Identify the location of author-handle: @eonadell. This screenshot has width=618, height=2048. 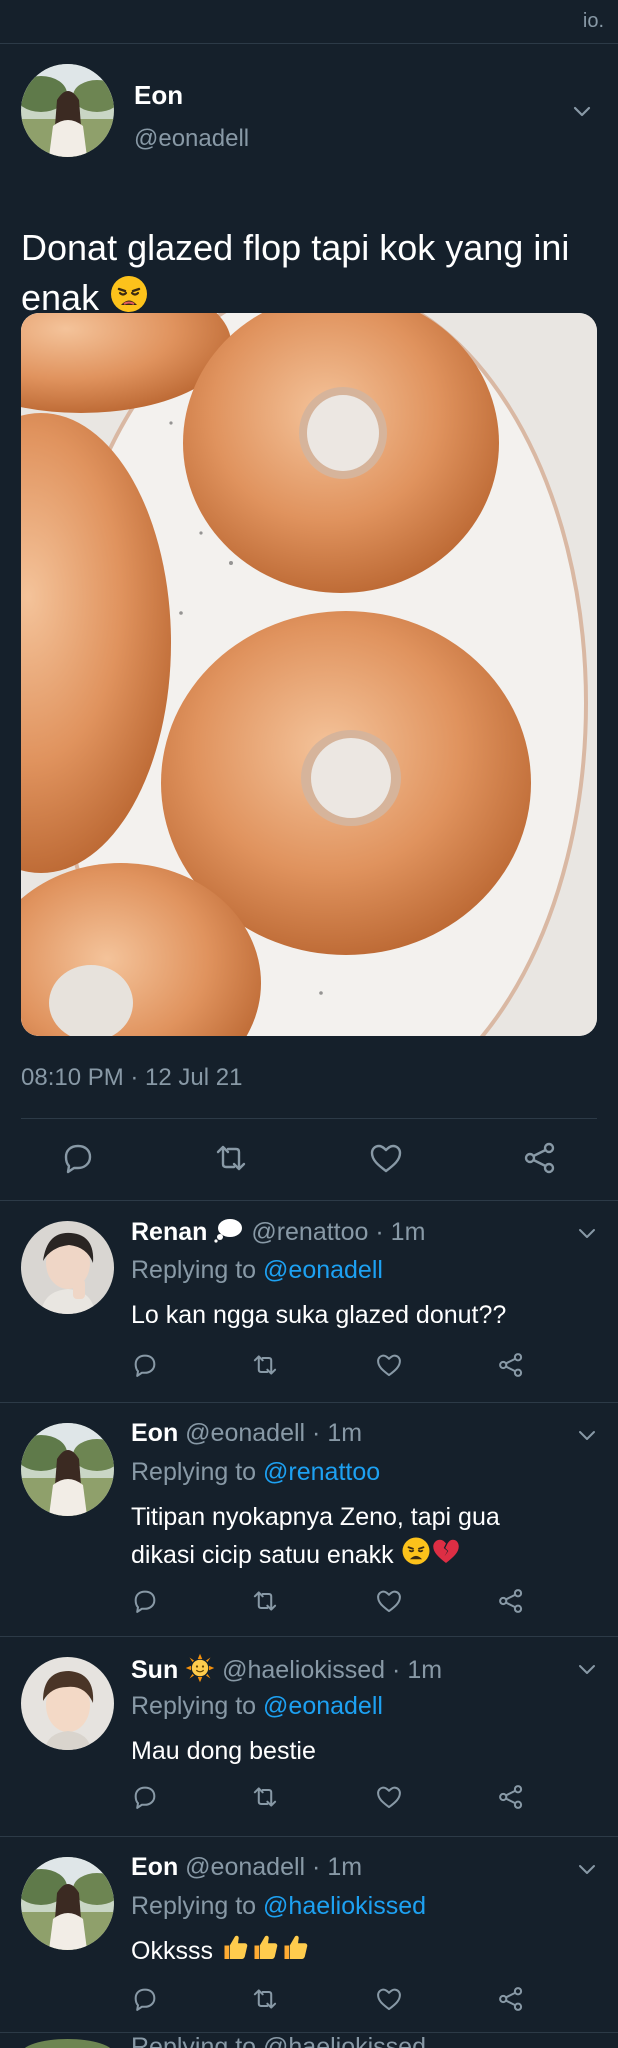
(191, 139).